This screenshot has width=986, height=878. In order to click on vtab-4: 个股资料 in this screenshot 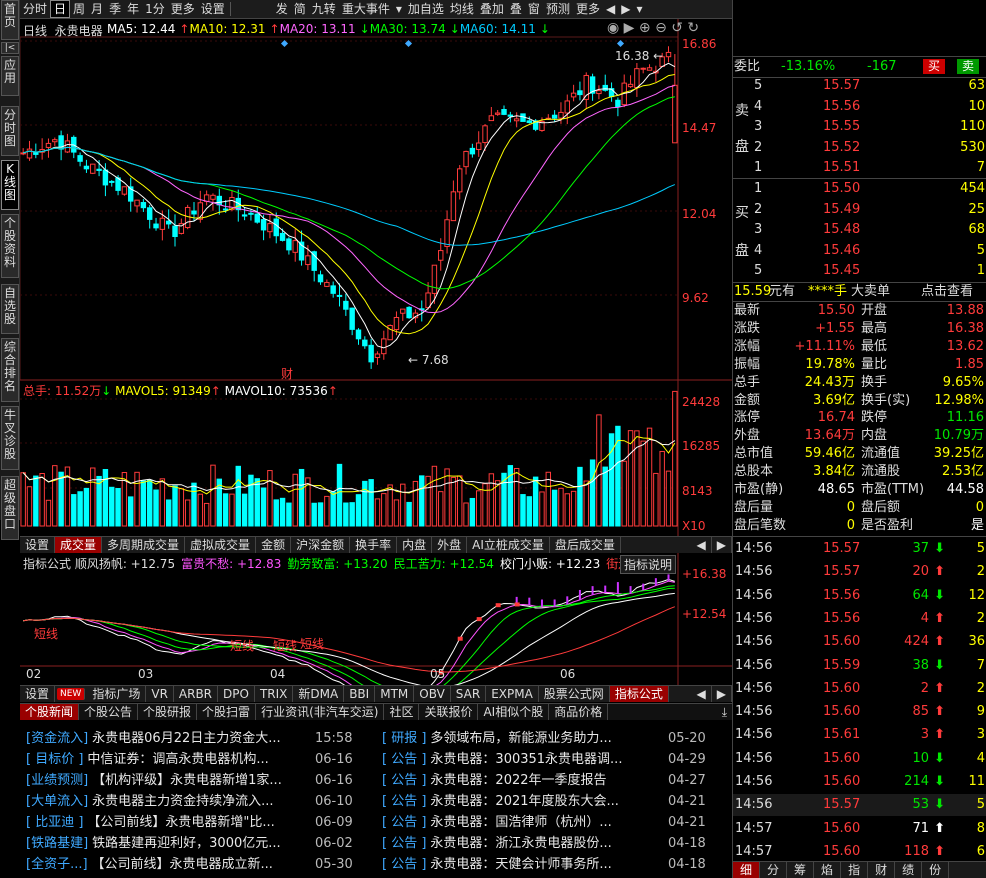, I will do `click(10, 246)`.